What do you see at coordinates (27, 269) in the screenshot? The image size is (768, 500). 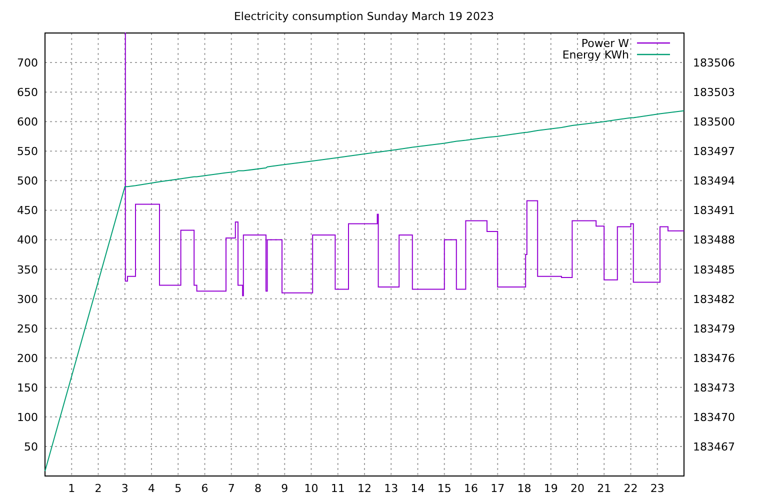 I see `axis-tick-label: 350` at bounding box center [27, 269].